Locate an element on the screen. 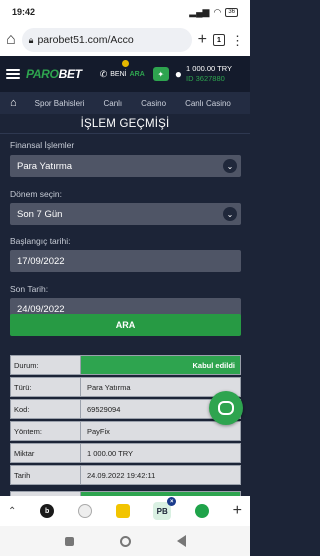 Image resolution: width=320 pixels, height=556 pixels. wifi-icon: ◠ is located at coordinates (217, 11).